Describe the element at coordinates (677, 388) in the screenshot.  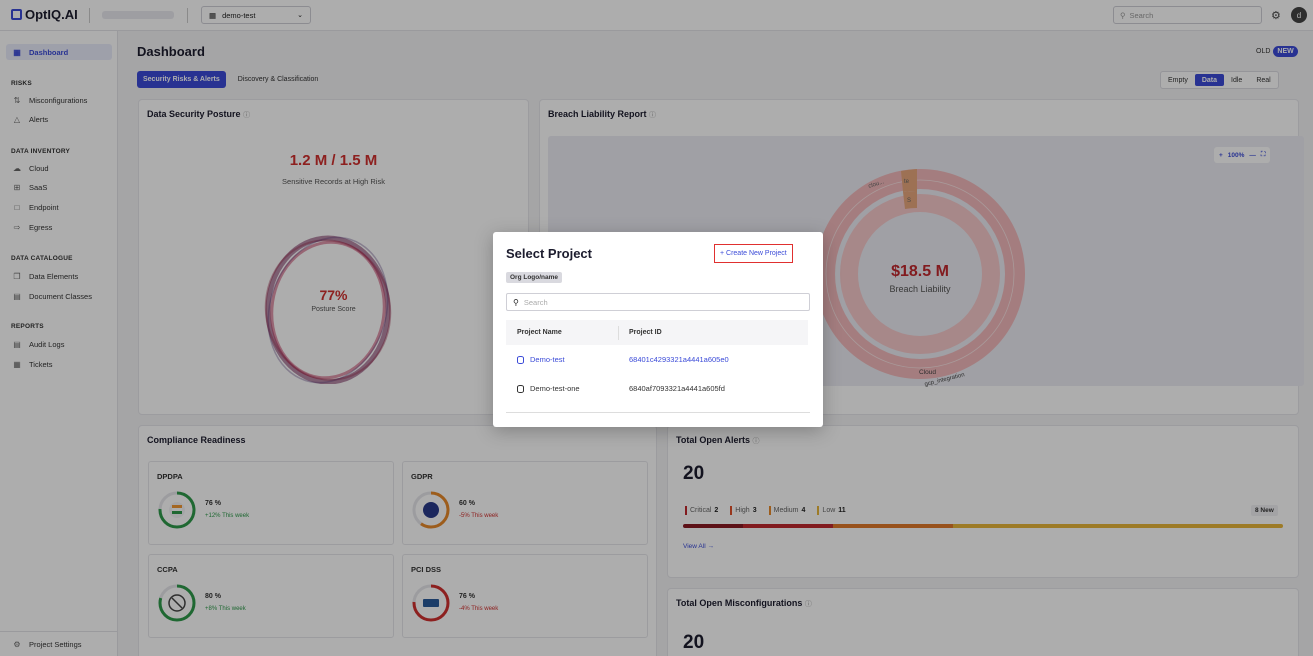
I see `project-id: 6840af7093321a4441a605fd` at that location.